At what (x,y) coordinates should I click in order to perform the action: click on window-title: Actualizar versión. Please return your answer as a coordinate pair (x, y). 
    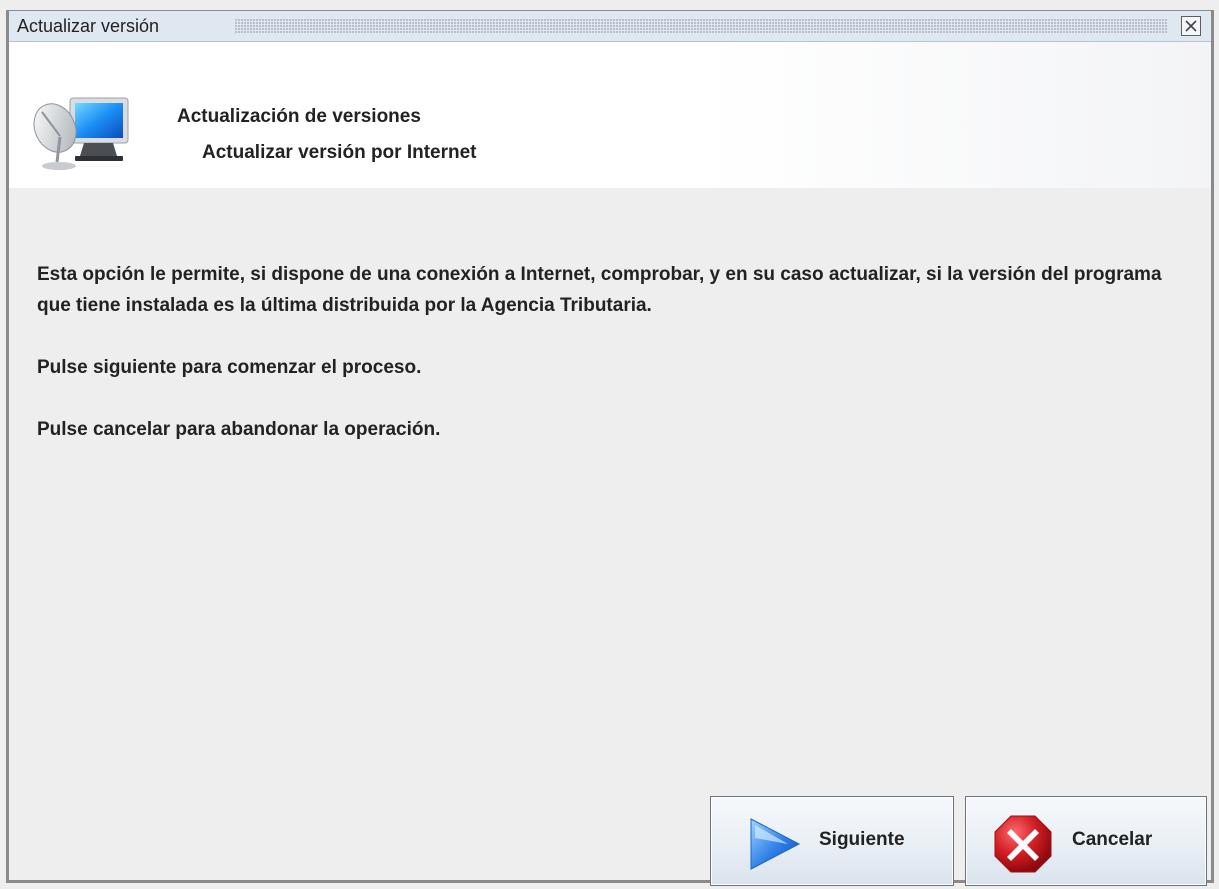
    Looking at the image, I should click on (88, 26).